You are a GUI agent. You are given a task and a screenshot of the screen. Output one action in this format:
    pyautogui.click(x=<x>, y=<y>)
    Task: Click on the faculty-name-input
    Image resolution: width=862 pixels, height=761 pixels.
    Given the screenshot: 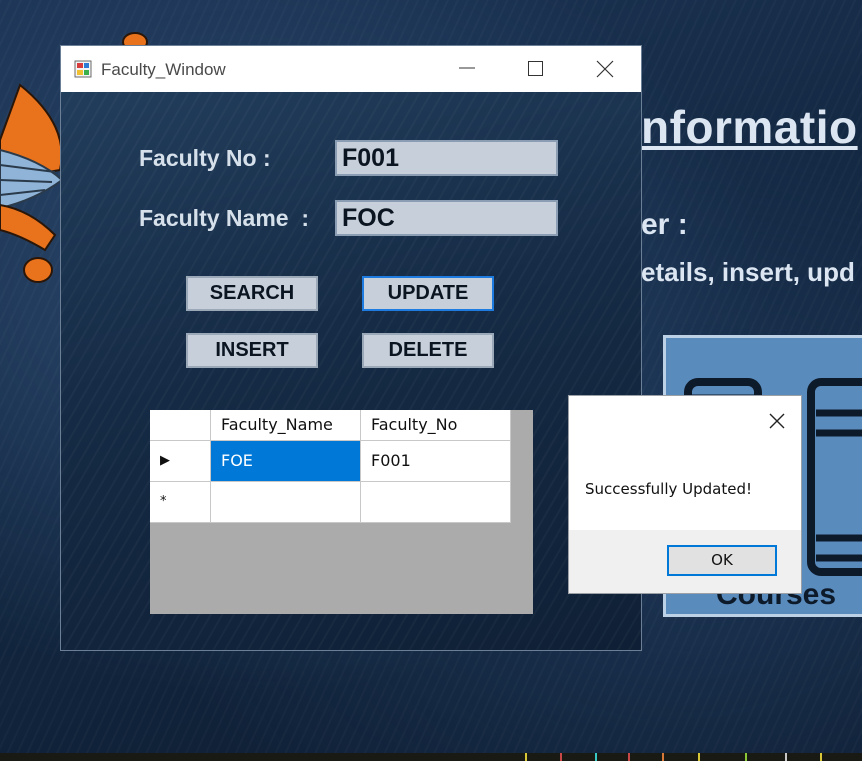 What is the action you would take?
    pyautogui.click(x=446, y=218)
    